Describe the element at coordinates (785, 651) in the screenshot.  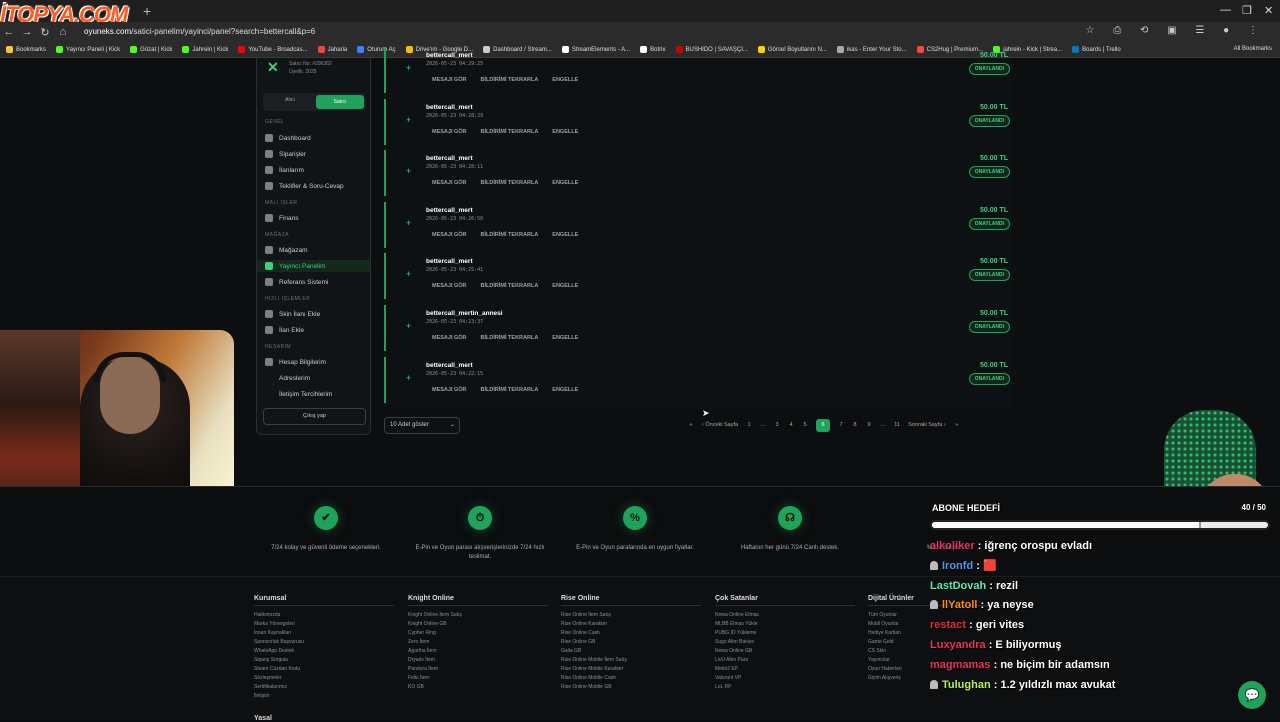
I see `footer-link: Nowa Online GB` at that location.